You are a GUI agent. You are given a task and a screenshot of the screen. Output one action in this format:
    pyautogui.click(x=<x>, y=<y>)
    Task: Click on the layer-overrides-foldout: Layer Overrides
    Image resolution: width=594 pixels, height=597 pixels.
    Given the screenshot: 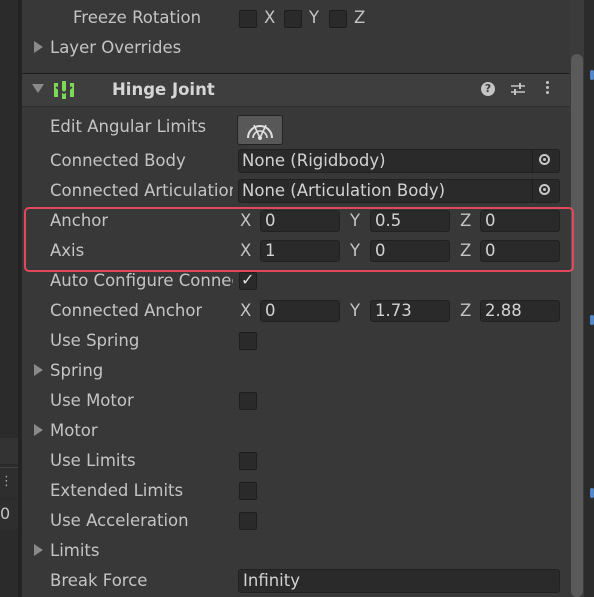 What is the action you would take?
    pyautogui.click(x=296, y=48)
    